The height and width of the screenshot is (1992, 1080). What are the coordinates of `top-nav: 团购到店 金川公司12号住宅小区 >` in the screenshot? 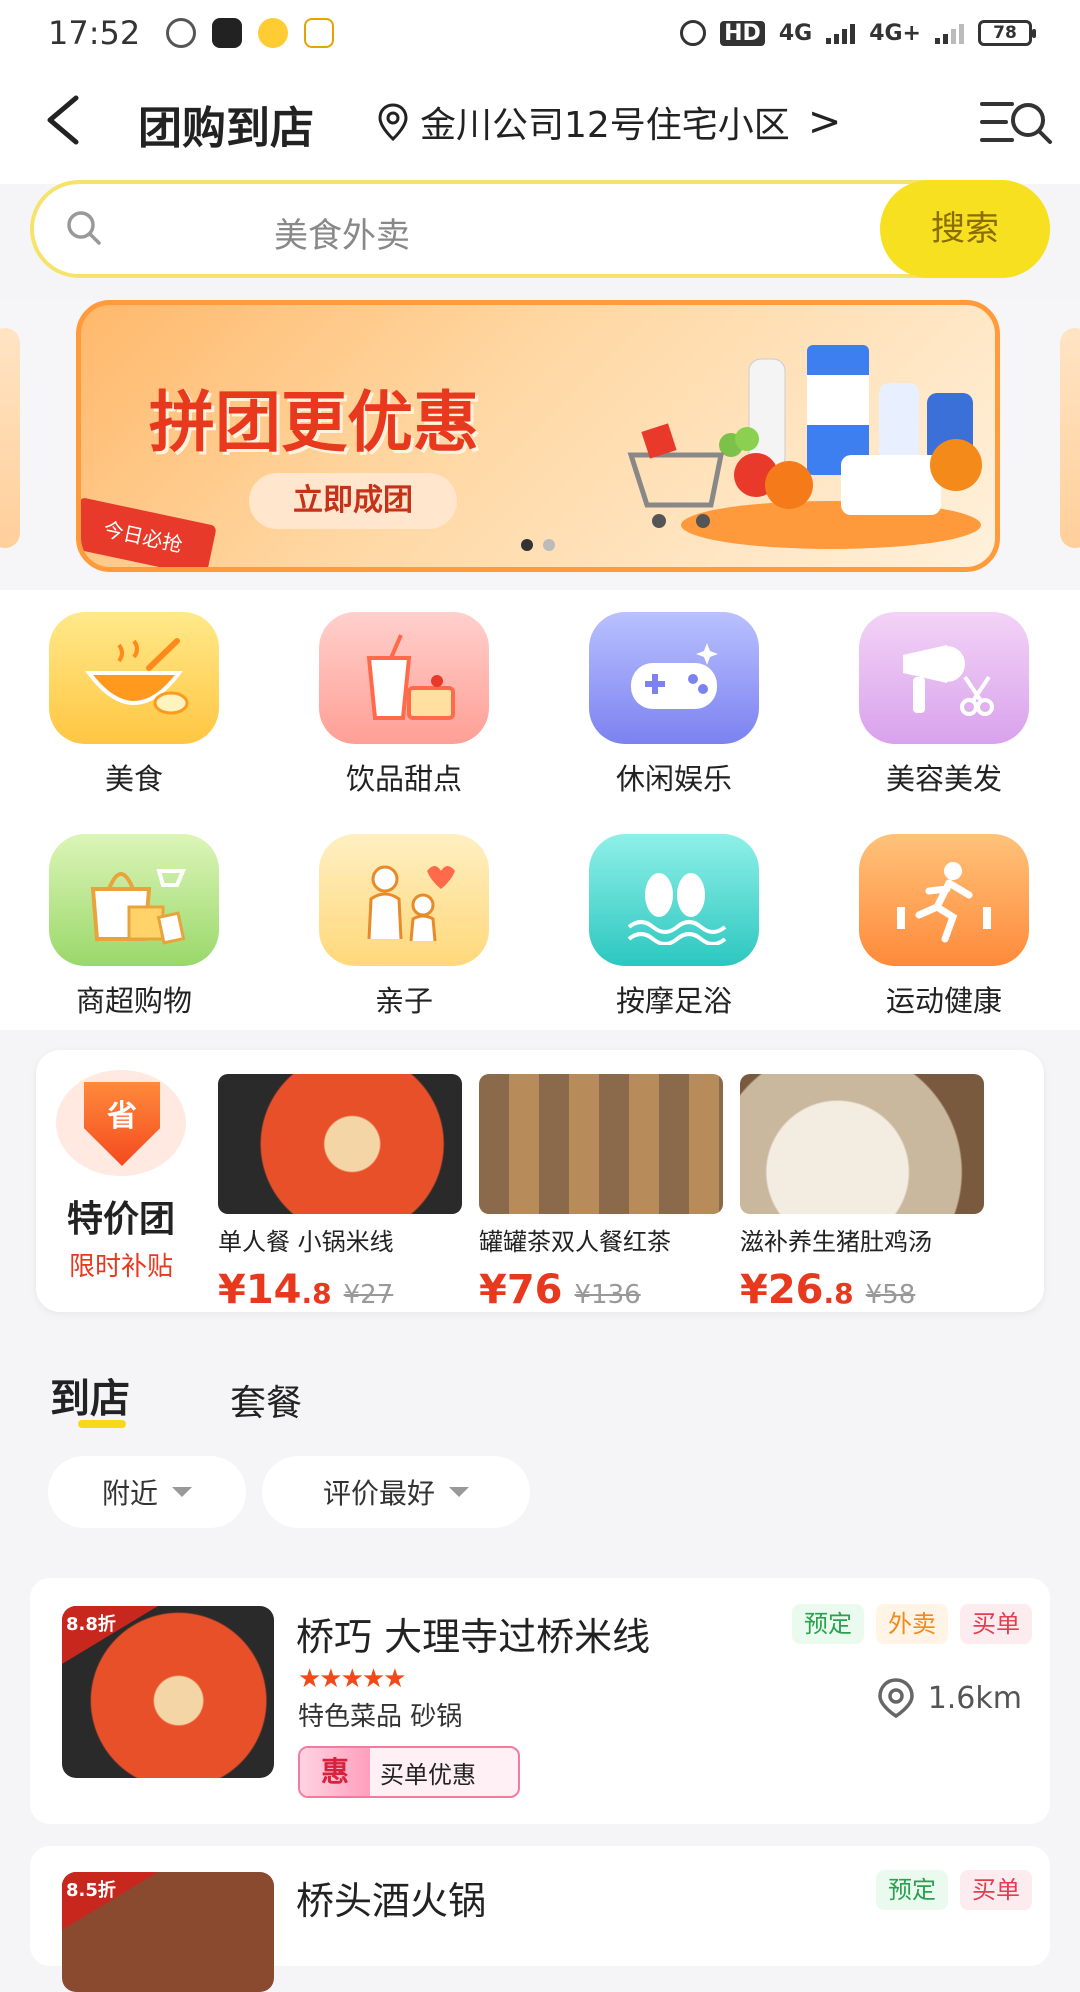 It's located at (540, 125).